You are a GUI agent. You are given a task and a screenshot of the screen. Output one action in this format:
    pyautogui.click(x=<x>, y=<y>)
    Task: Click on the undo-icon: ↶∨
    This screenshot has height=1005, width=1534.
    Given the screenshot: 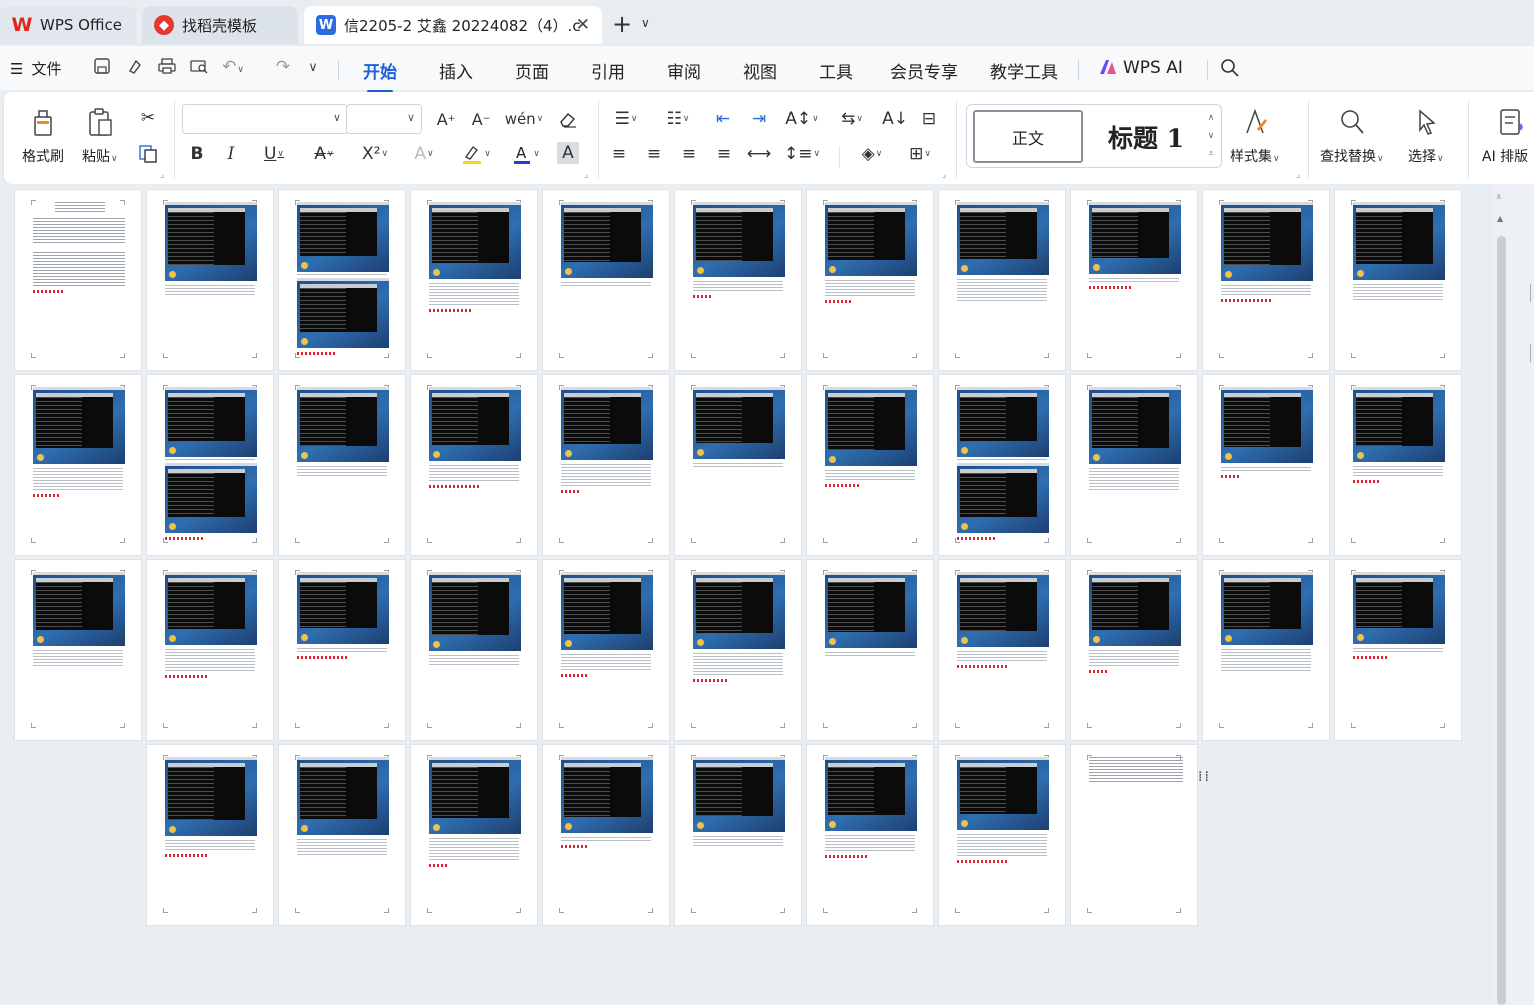 What is the action you would take?
    pyautogui.click(x=233, y=67)
    